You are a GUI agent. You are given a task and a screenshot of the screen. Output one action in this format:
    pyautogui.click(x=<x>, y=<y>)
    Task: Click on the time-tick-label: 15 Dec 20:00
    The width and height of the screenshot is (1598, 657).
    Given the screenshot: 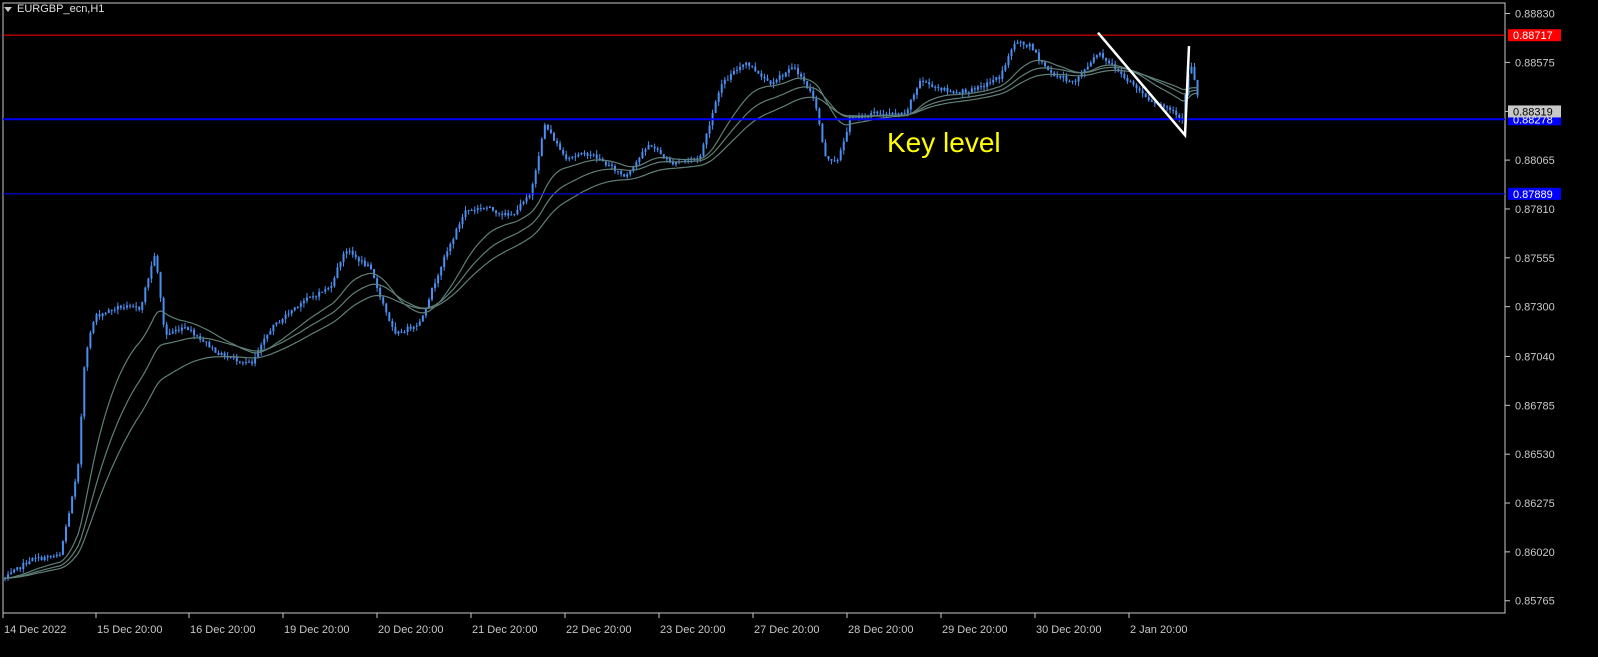 What is the action you would take?
    pyautogui.click(x=129, y=630)
    